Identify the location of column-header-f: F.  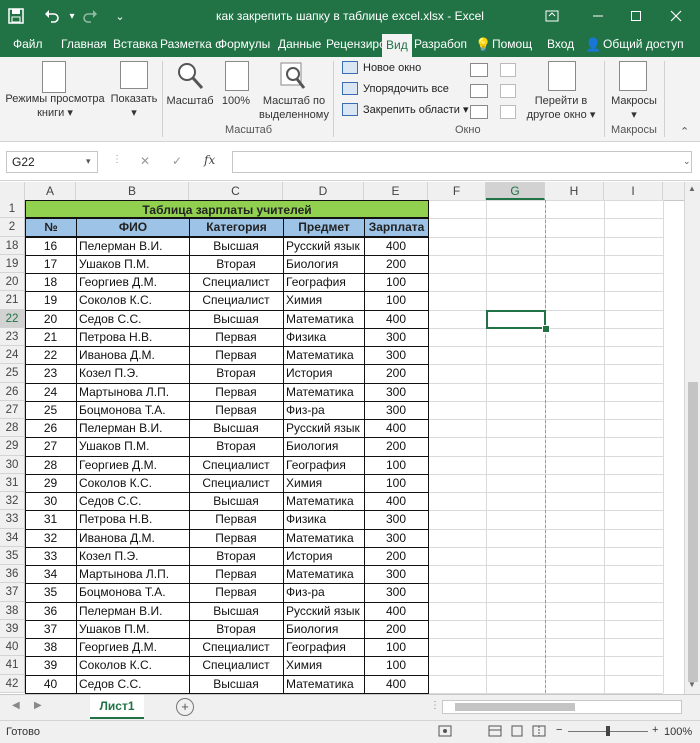
(457, 191).